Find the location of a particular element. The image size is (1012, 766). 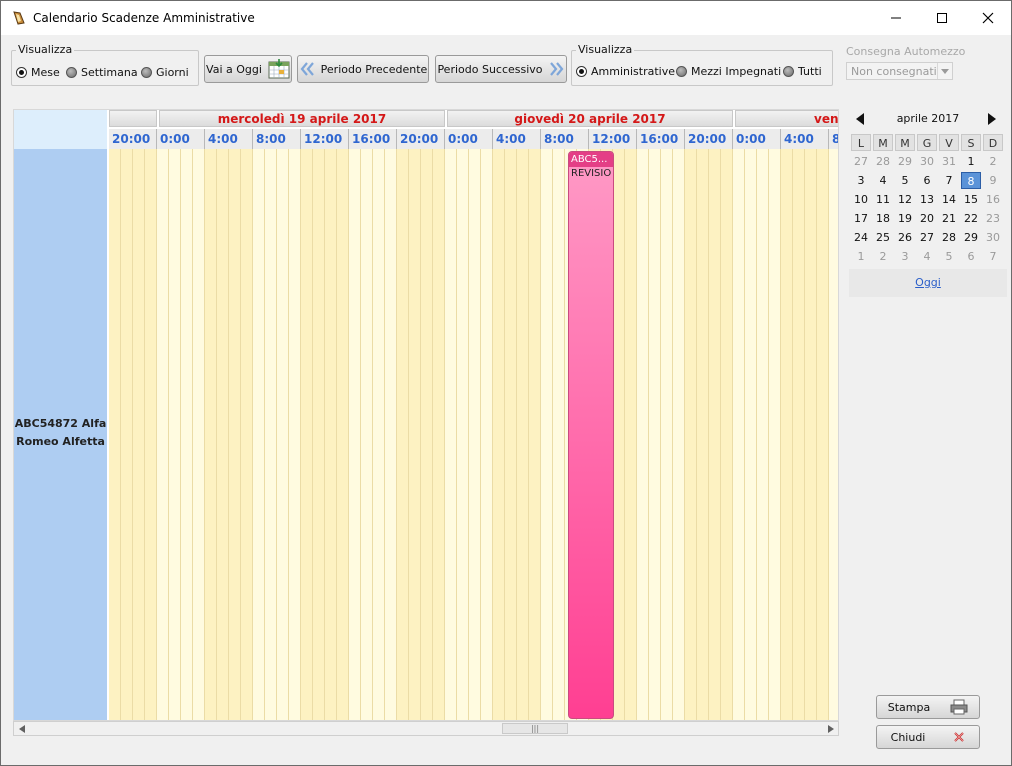

resource-label: ABC54872 Alfa Romeo Alfetta is located at coordinates (60, 432).